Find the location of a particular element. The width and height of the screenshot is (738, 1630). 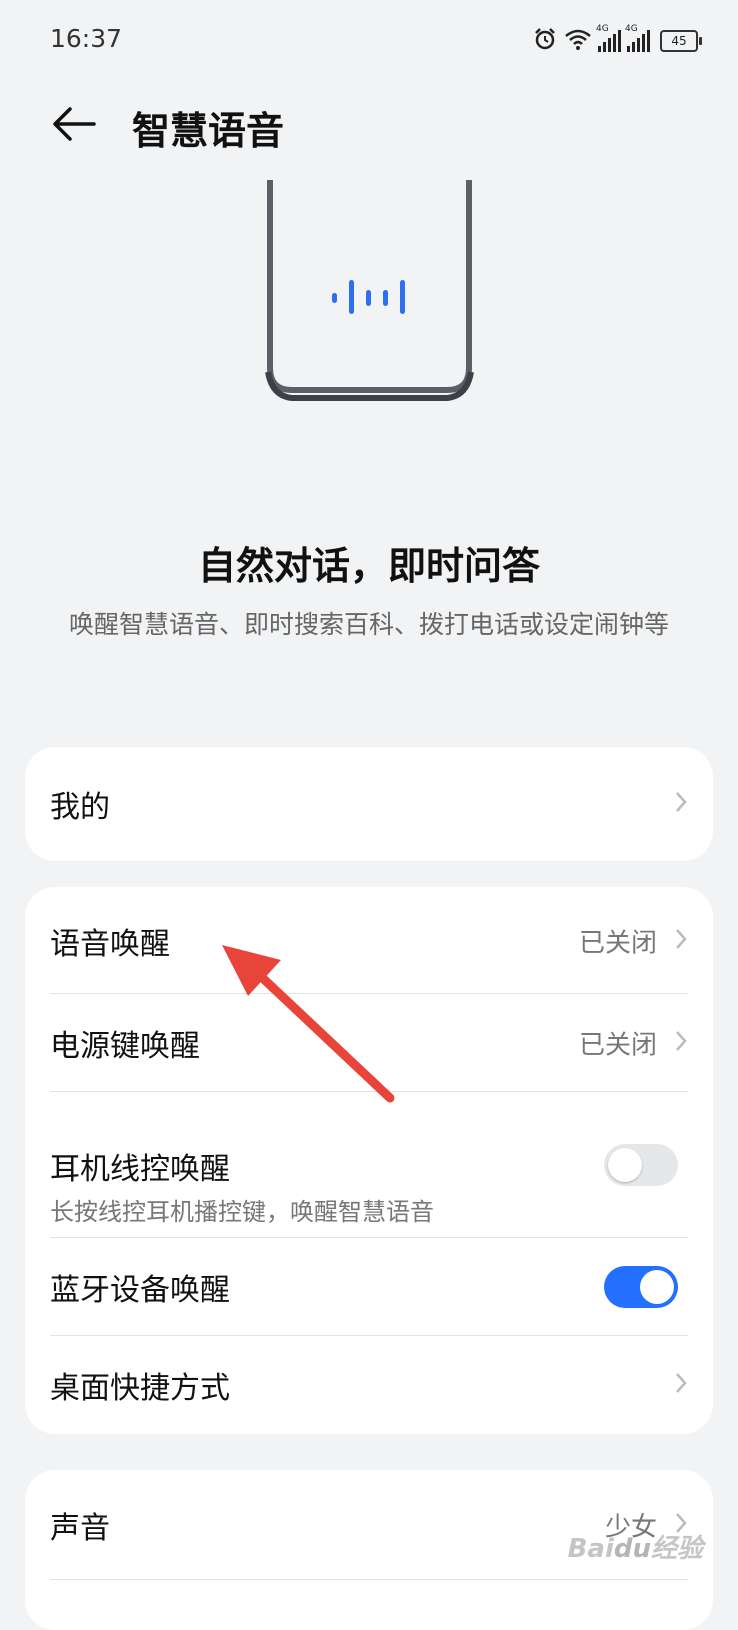

baidu-watermark: Baidu经验 is located at coordinates (635, 1549).